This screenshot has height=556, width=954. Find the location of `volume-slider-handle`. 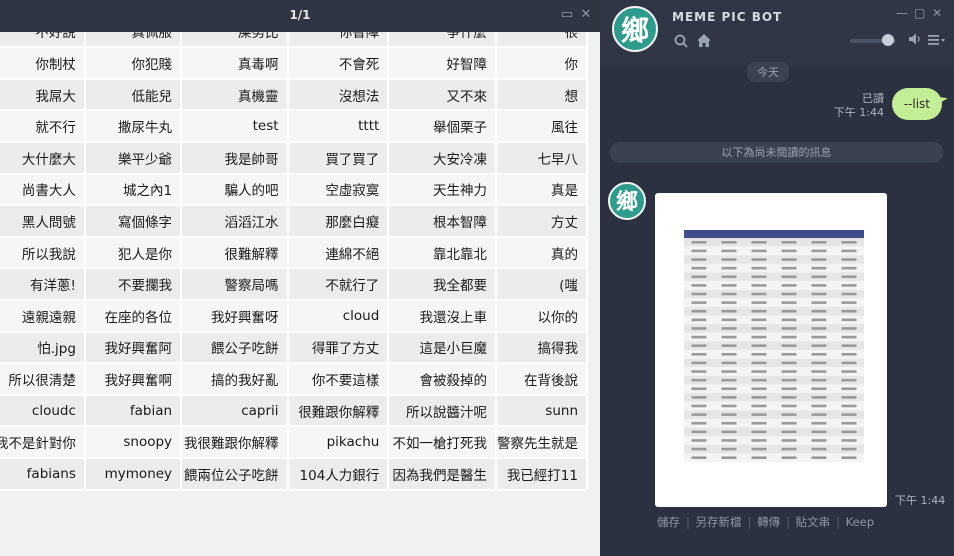

volume-slider-handle is located at coordinates (887, 40).